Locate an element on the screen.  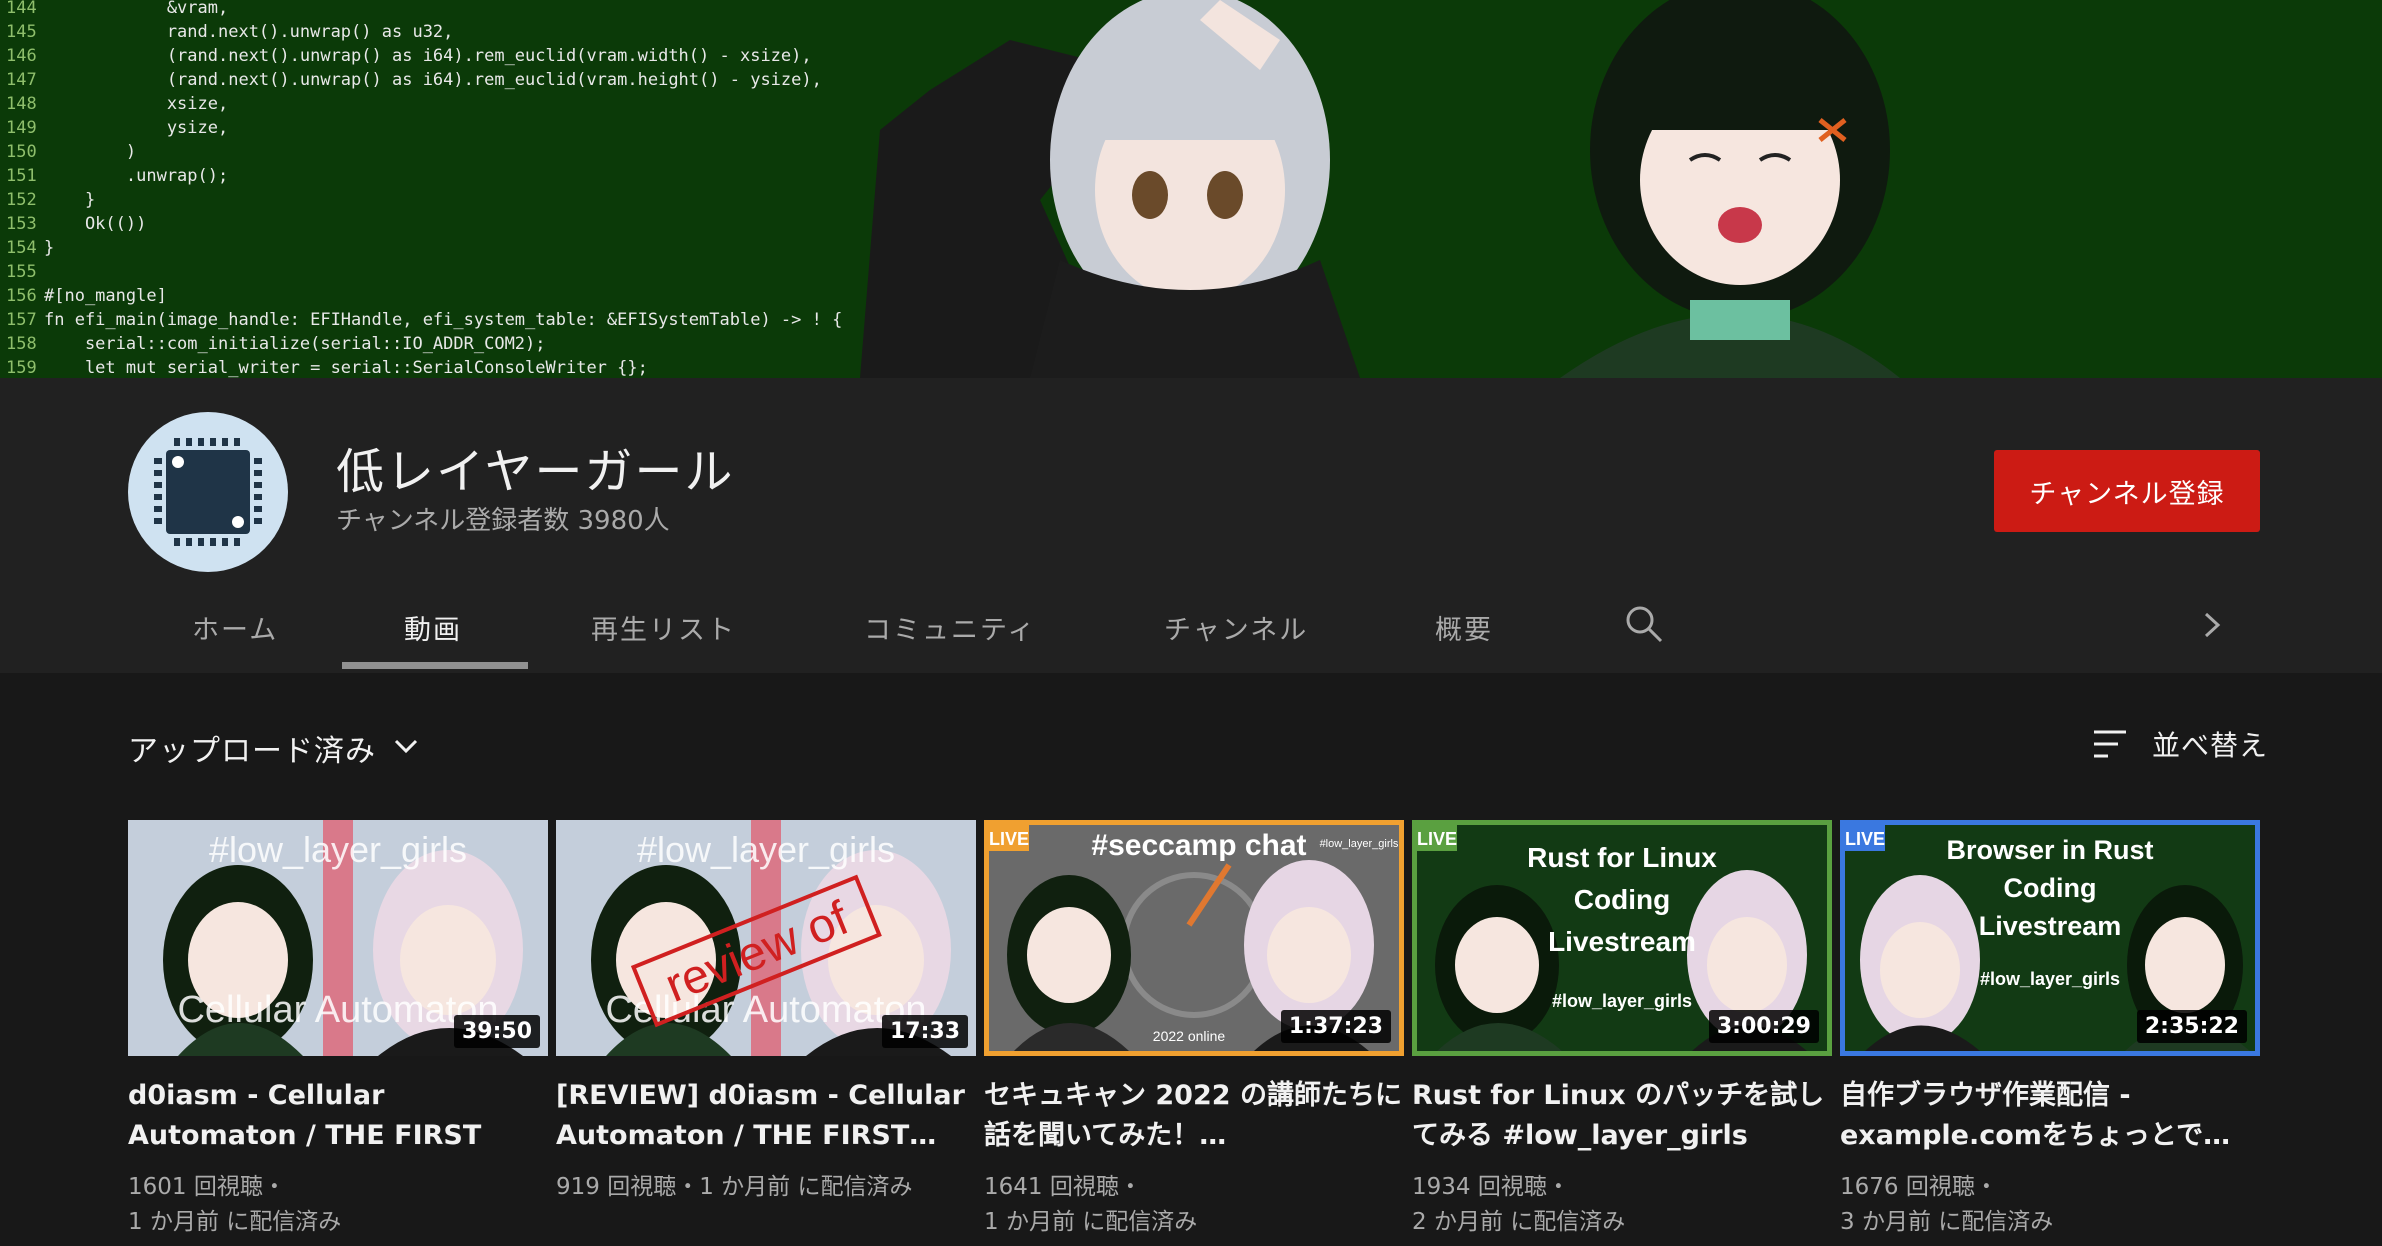
video-date: 2 か月前 に配信済み is located at coordinates (1519, 1222).